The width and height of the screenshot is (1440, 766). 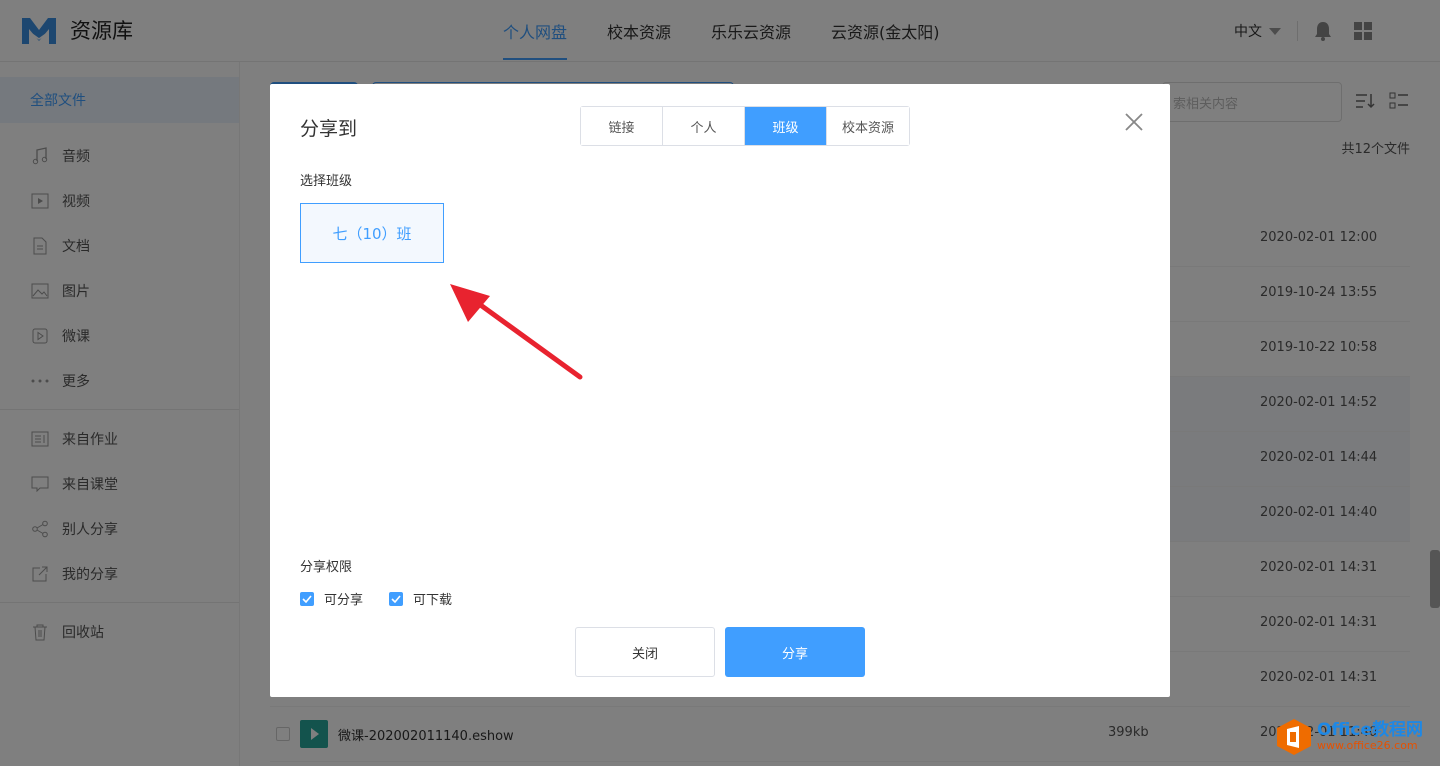 What do you see at coordinates (645, 652) in the screenshot?
I see `close-button: 关闭` at bounding box center [645, 652].